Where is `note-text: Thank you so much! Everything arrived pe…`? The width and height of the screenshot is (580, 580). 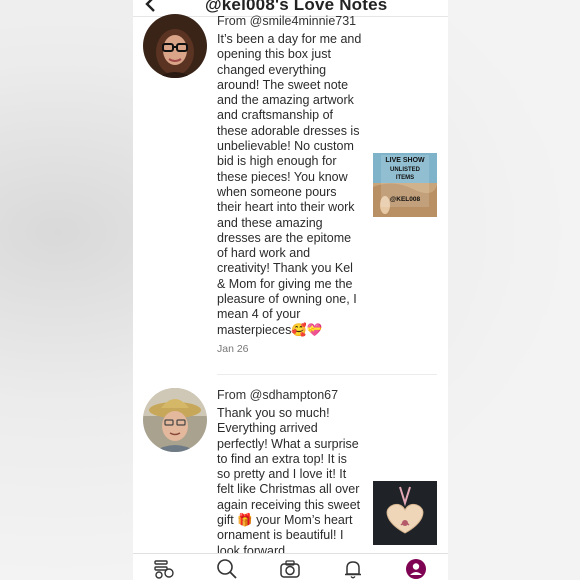
note-text: Thank you so much! Everything arrived pe… is located at coordinates (289, 482).